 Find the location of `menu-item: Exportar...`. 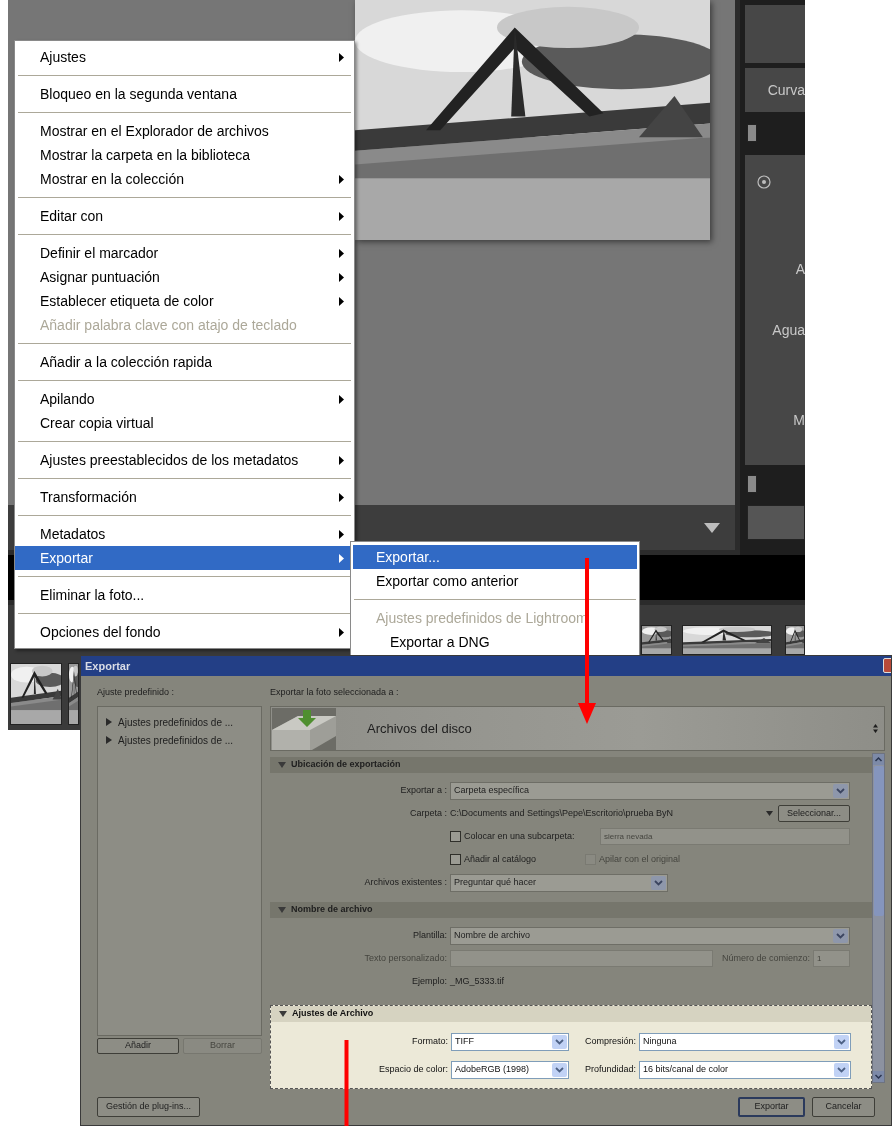

menu-item: Exportar... is located at coordinates (495, 557).